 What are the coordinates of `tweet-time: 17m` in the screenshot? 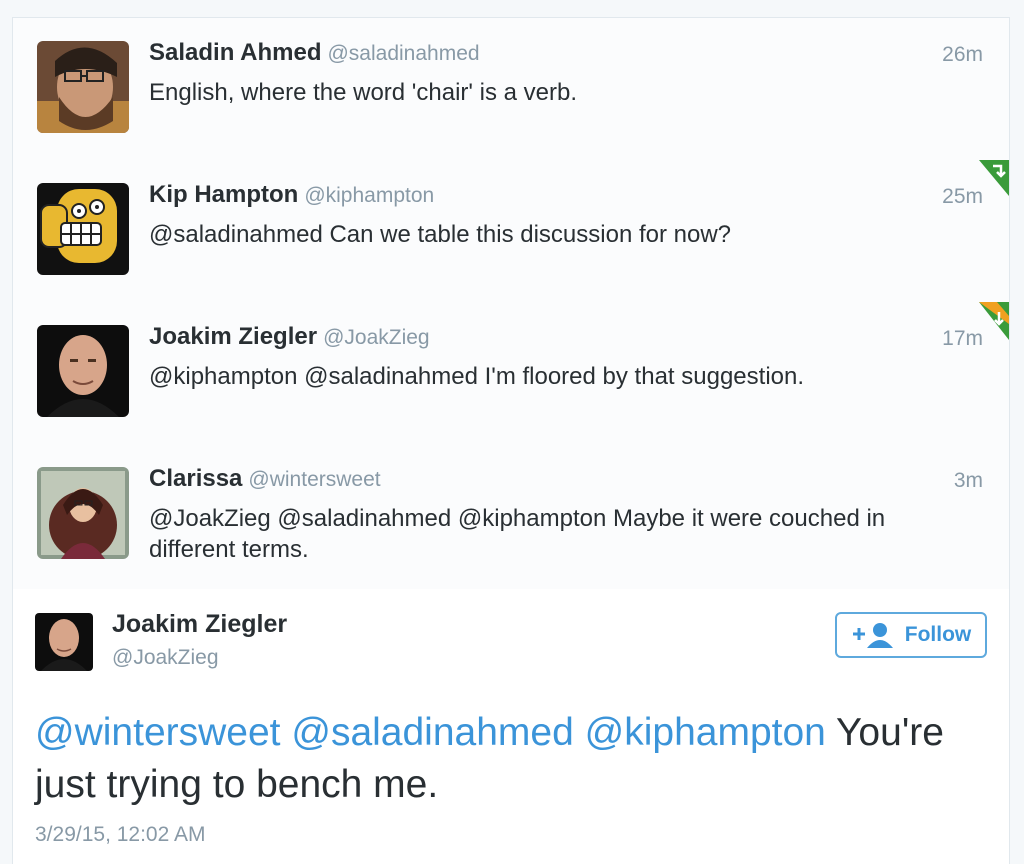 It's located at (962, 339).